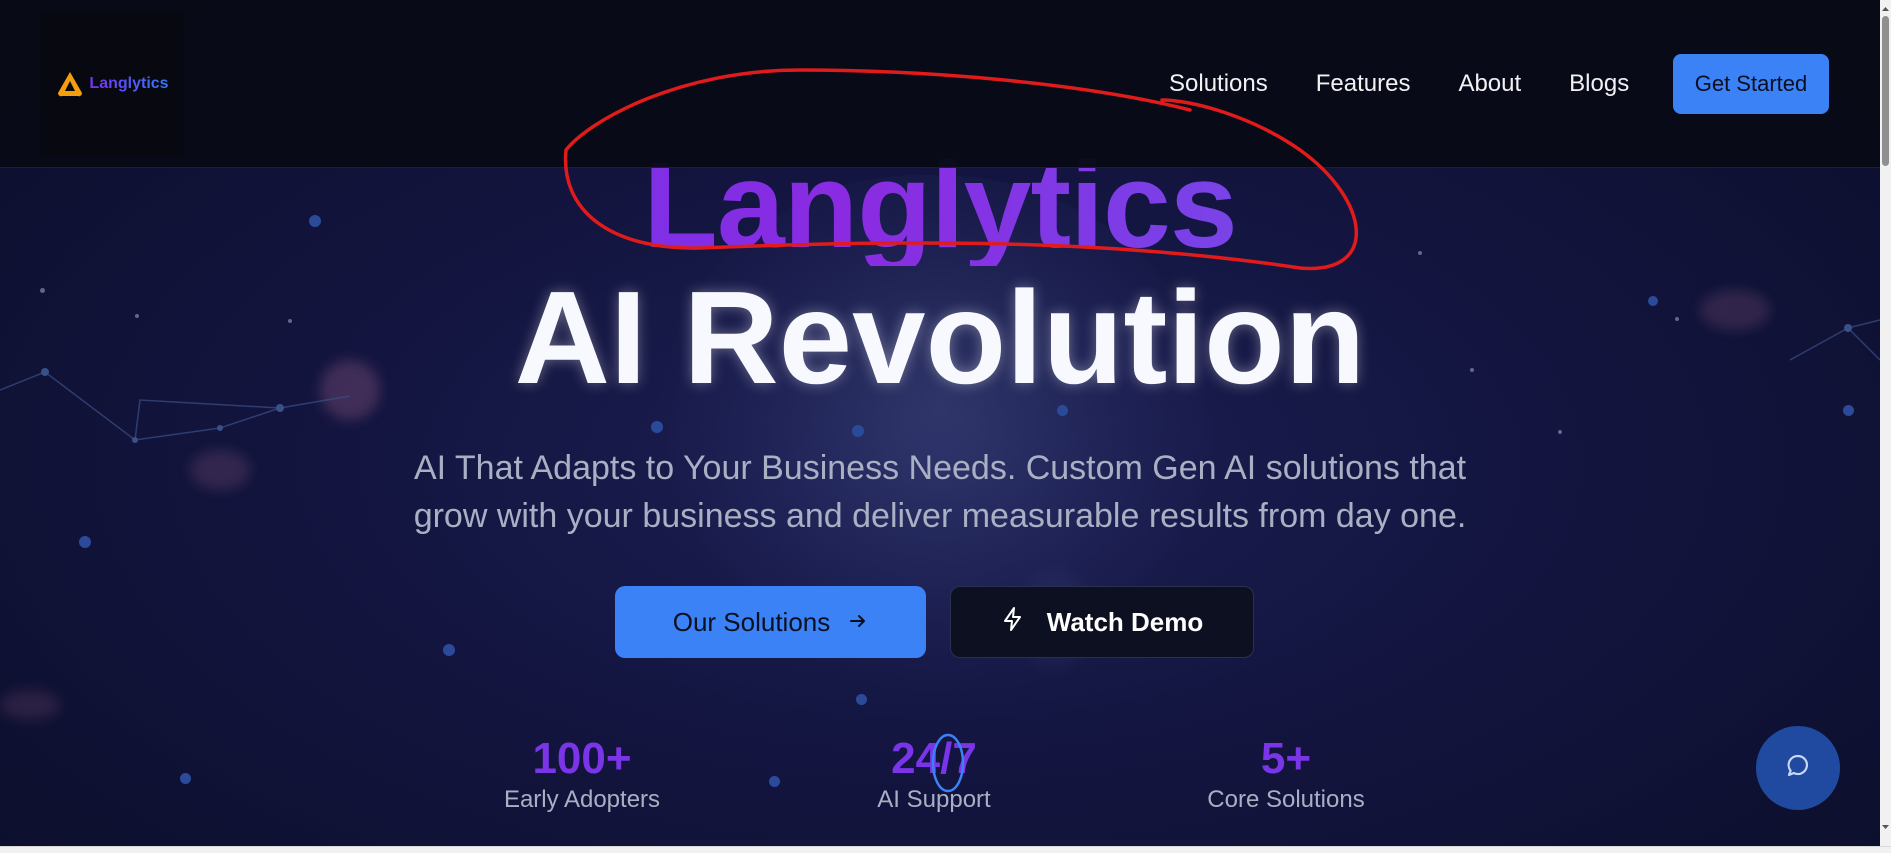 This screenshot has width=1891, height=853. What do you see at coordinates (30, 705) in the screenshot?
I see `background-glow` at bounding box center [30, 705].